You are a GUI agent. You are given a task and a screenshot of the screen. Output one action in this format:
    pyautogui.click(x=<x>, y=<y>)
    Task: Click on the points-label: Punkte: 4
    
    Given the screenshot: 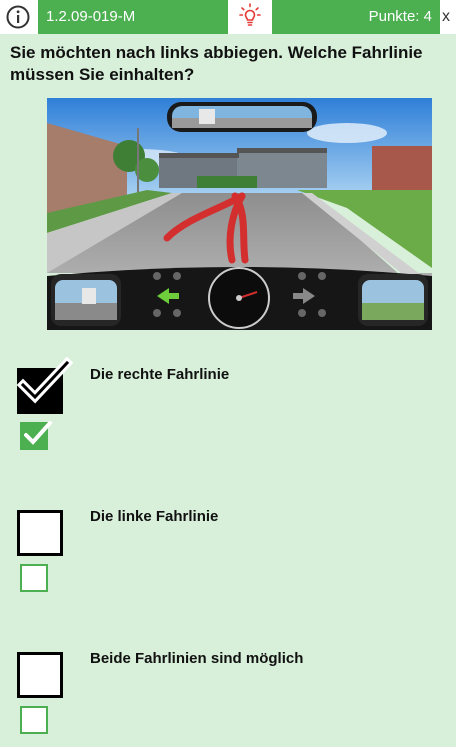 What is the action you would take?
    pyautogui.click(x=356, y=17)
    